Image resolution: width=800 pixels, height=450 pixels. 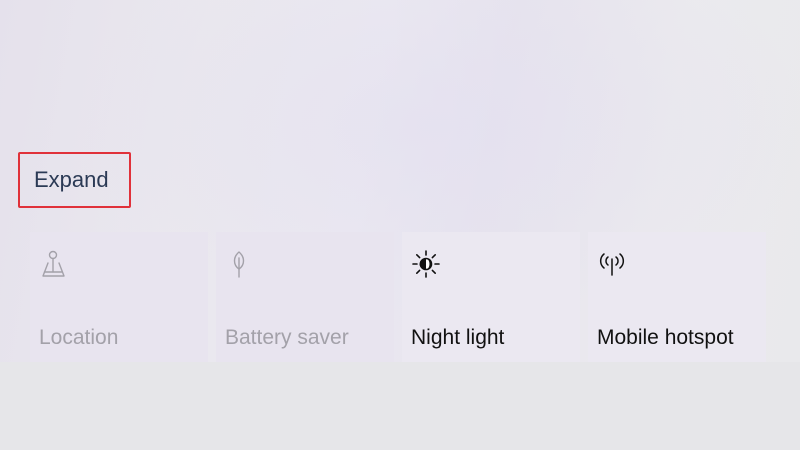 I want to click on mobile-hotspot-tile: Mobile hotspot, so click(x=677, y=297).